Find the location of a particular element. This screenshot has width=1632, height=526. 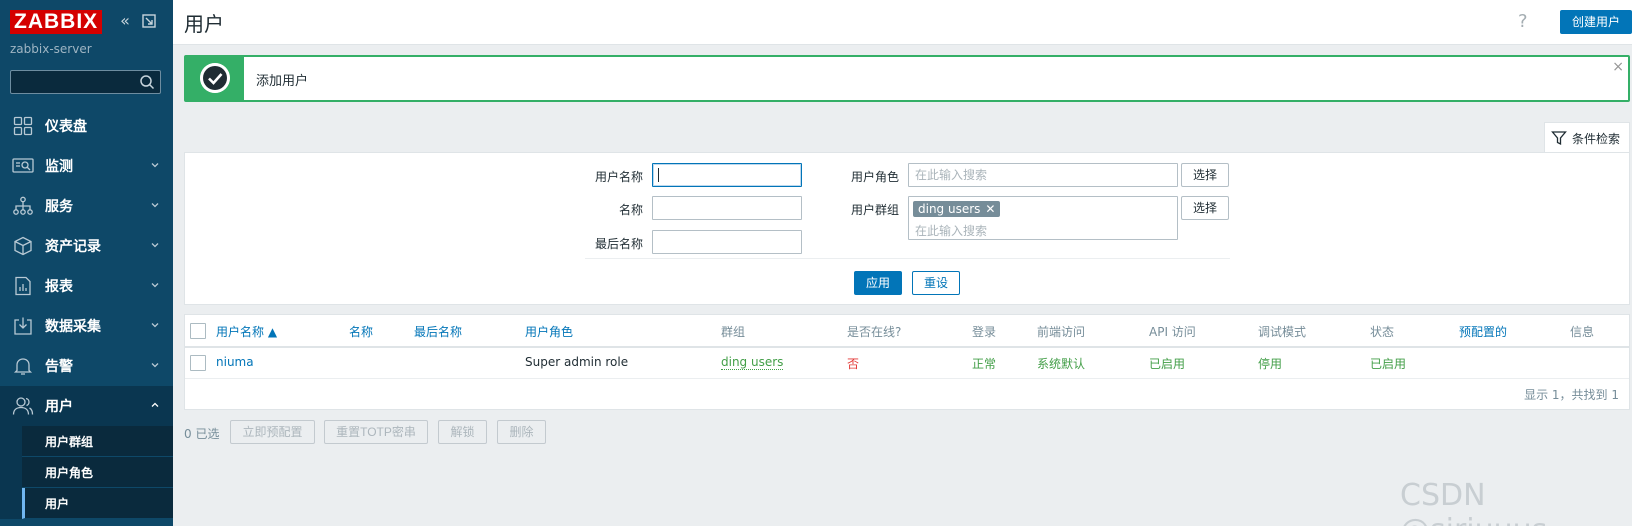

nav-item-label: 数据采集 is located at coordinates (73, 327).